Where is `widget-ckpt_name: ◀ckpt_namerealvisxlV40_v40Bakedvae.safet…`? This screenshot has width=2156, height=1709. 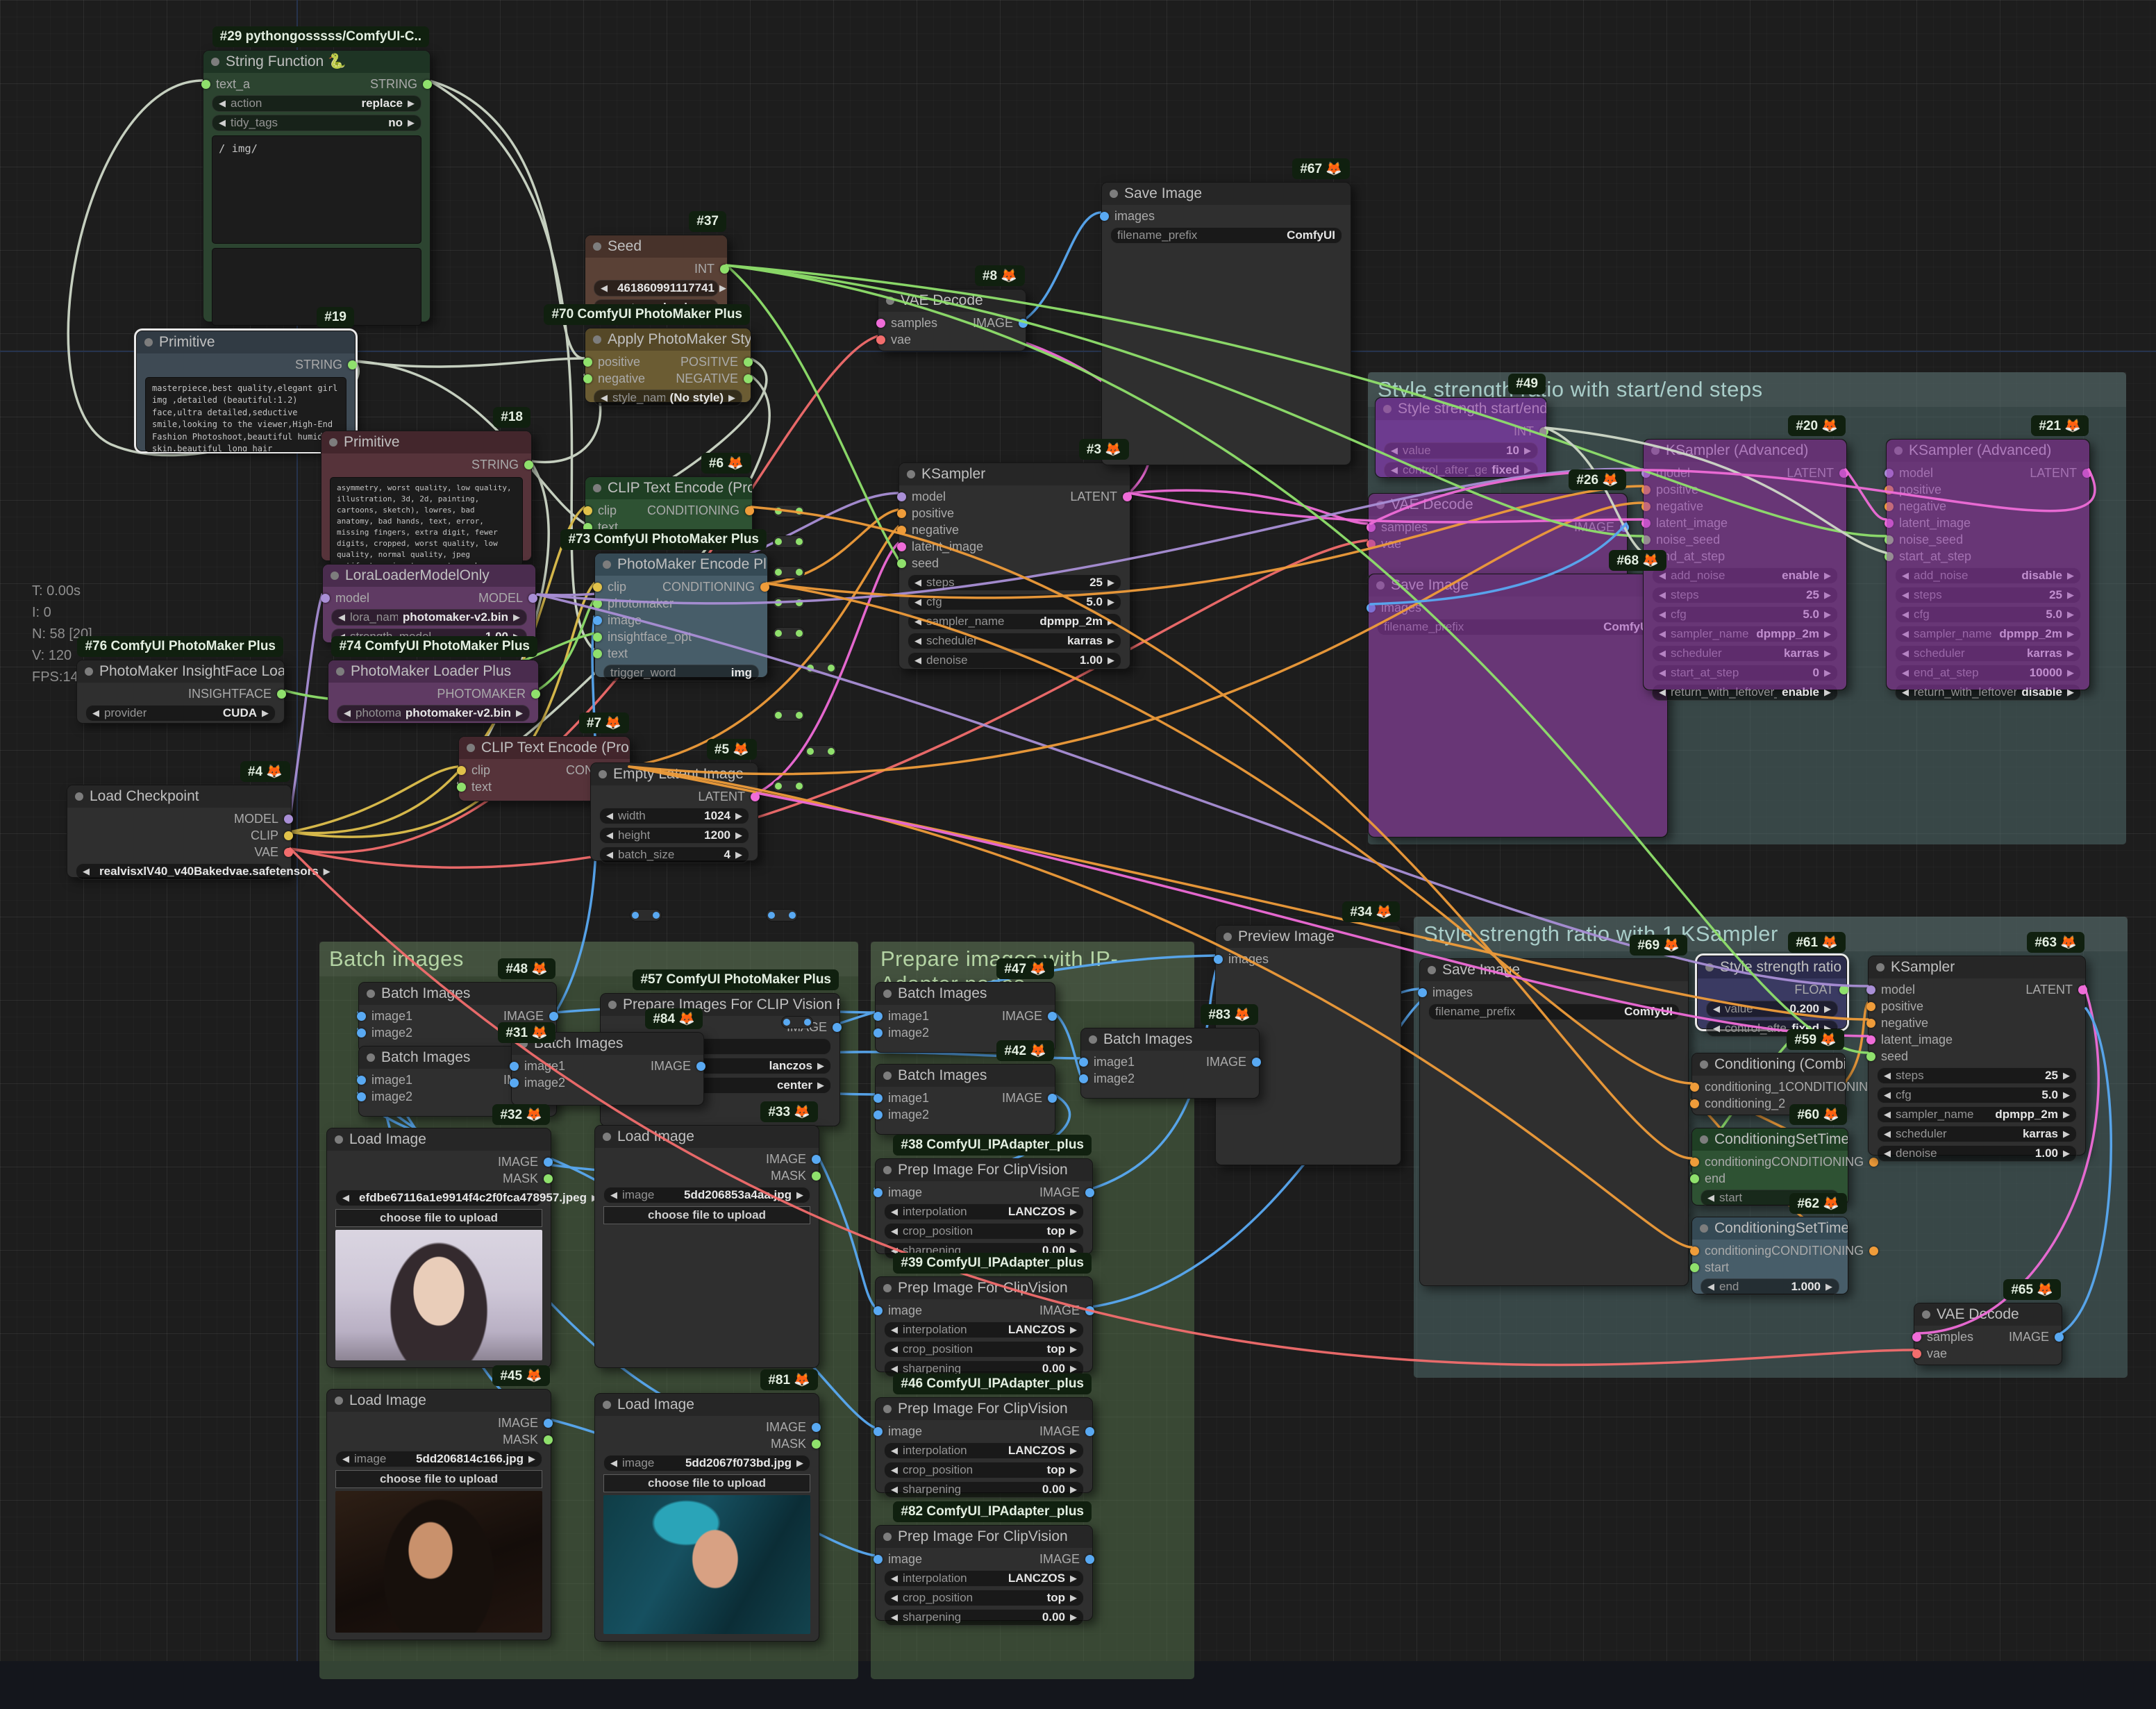
widget-ckpt_name: ◀ckpt_namerealvisxlV40_v40Bakedvae.safet… is located at coordinates (204, 871).